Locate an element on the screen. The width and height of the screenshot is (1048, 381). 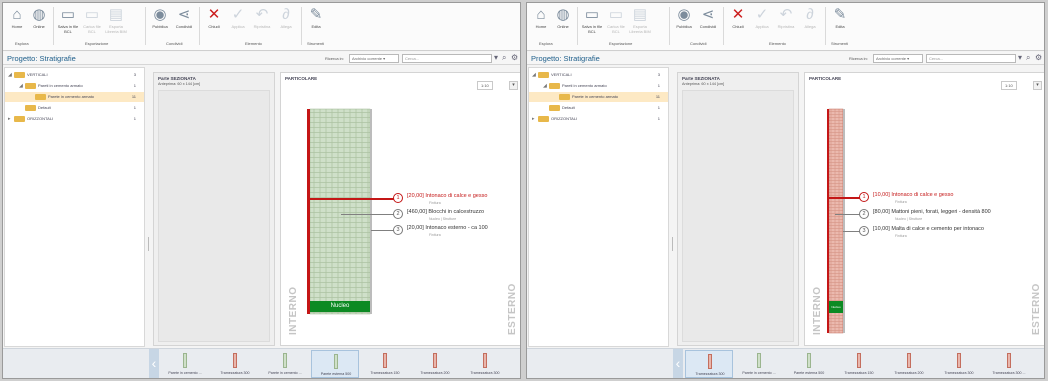
layer-3-label: [20,00] Intonaco esterno - ca 100 is located at coordinates (447, 228).